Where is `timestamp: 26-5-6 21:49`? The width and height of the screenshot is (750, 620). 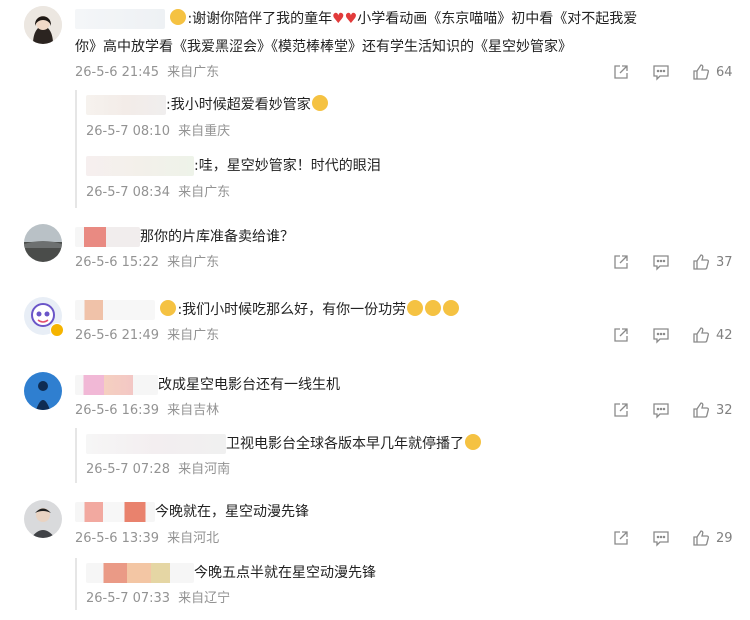
timestamp: 26-5-6 21:49 is located at coordinates (117, 335).